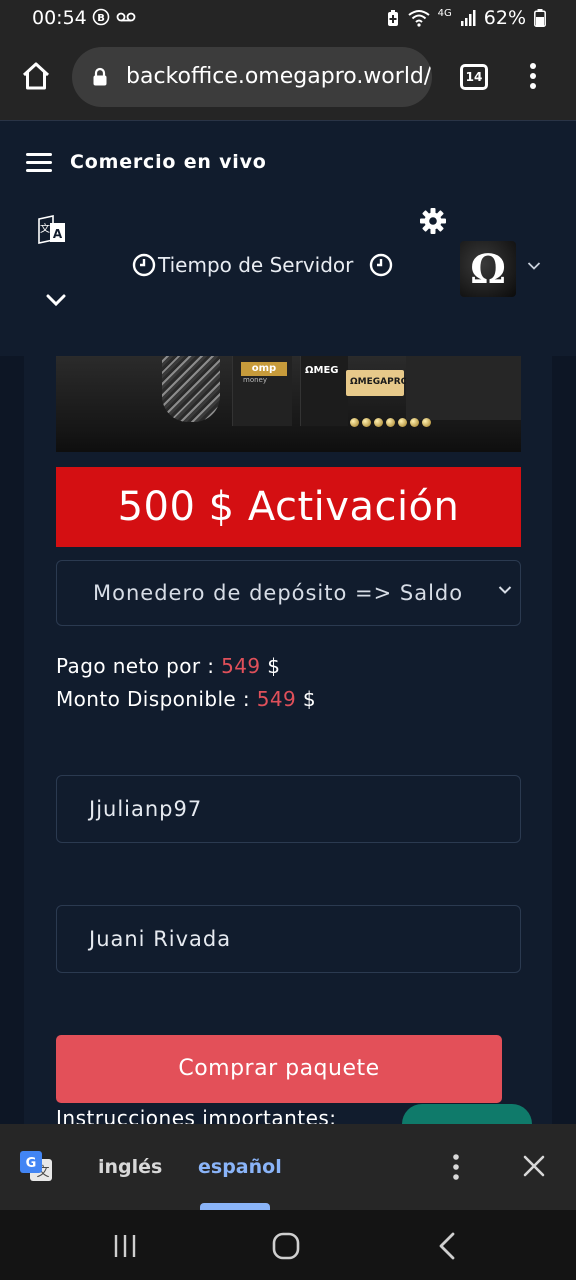 The image size is (576, 1280). Describe the element at coordinates (288, 18) in the screenshot. I see `status-bar: 00:54 B 4G 62%` at that location.